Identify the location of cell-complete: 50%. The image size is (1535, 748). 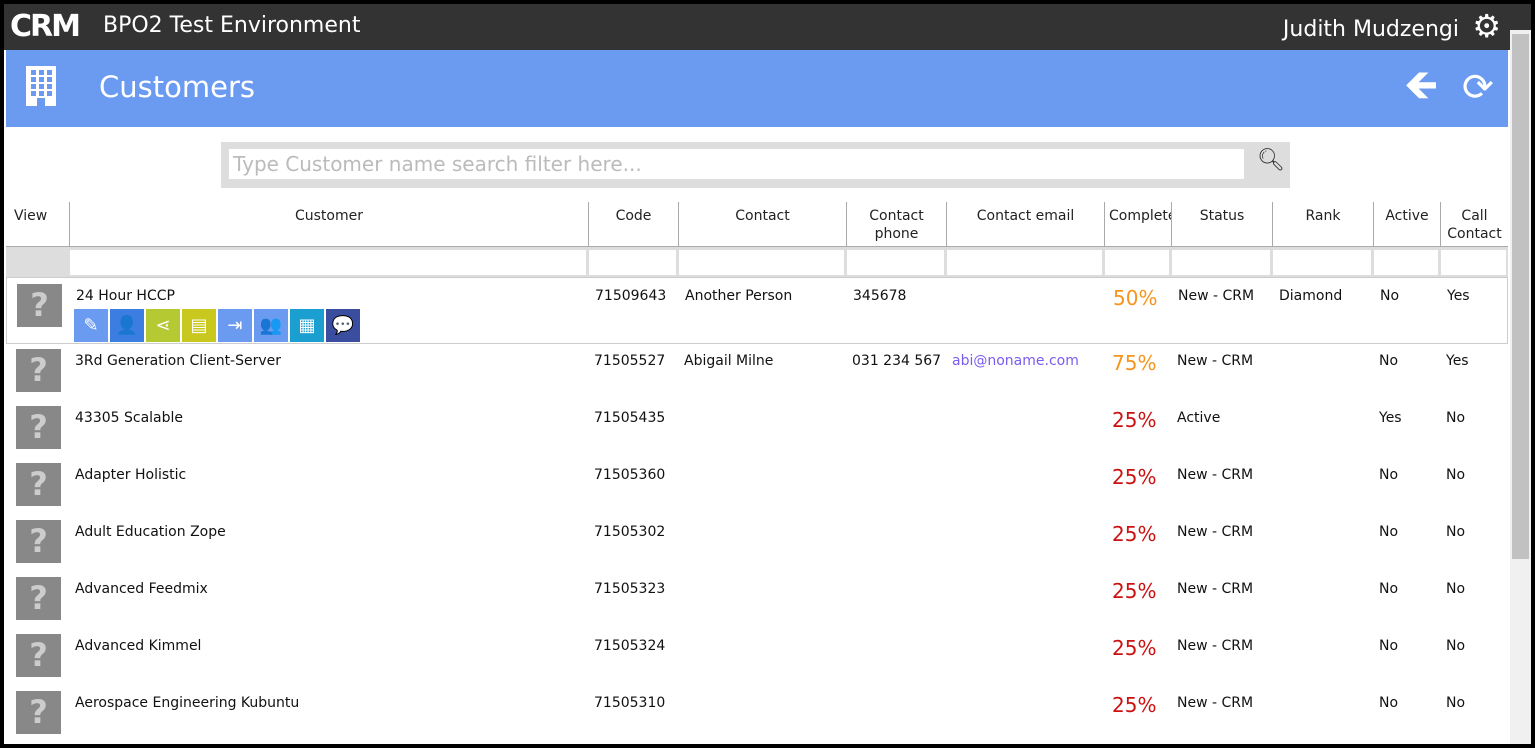
(1135, 298).